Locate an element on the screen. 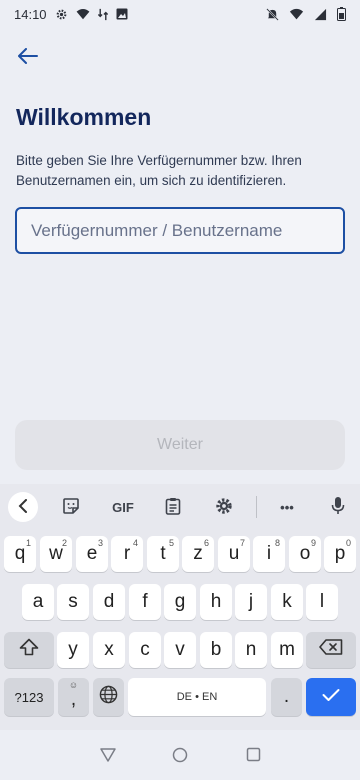 The width and height of the screenshot is (360, 780). key-p: p0 is located at coordinates (340, 554).